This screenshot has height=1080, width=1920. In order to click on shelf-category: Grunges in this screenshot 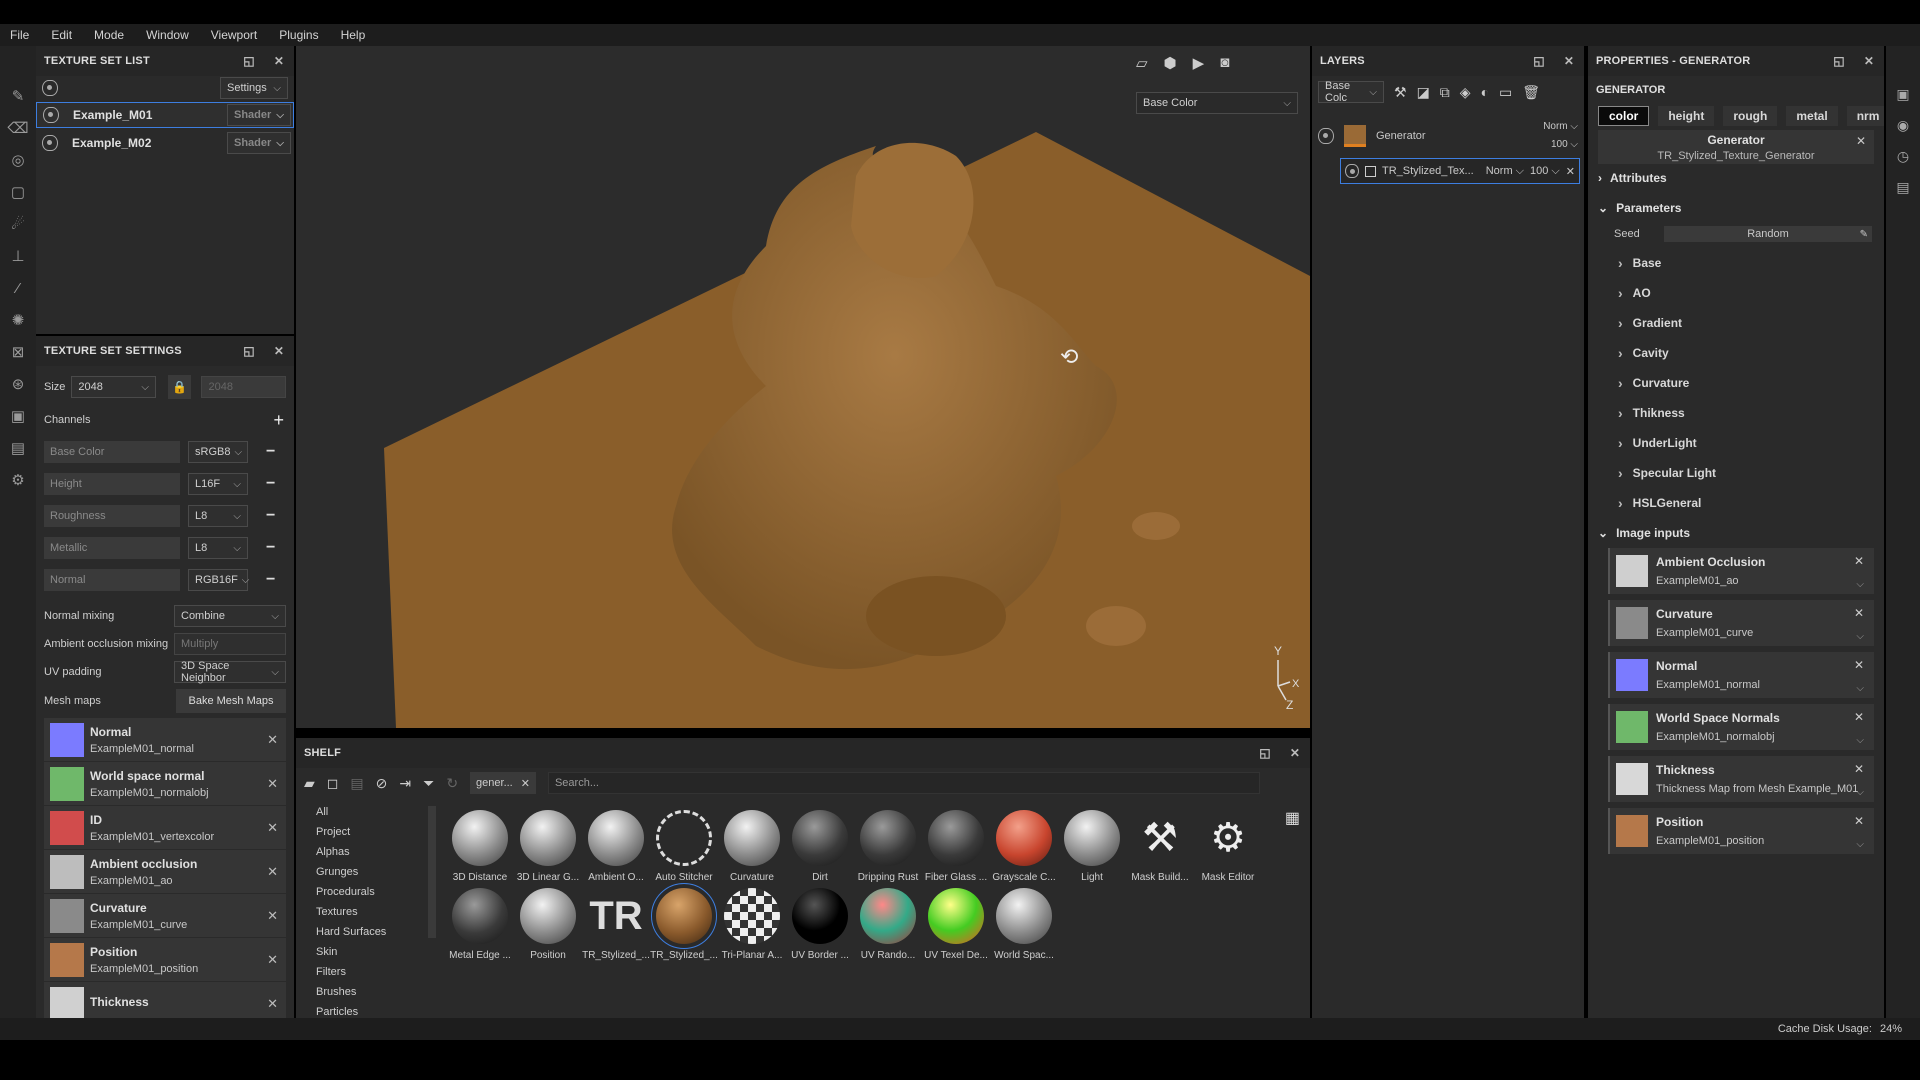, I will do `click(362, 872)`.